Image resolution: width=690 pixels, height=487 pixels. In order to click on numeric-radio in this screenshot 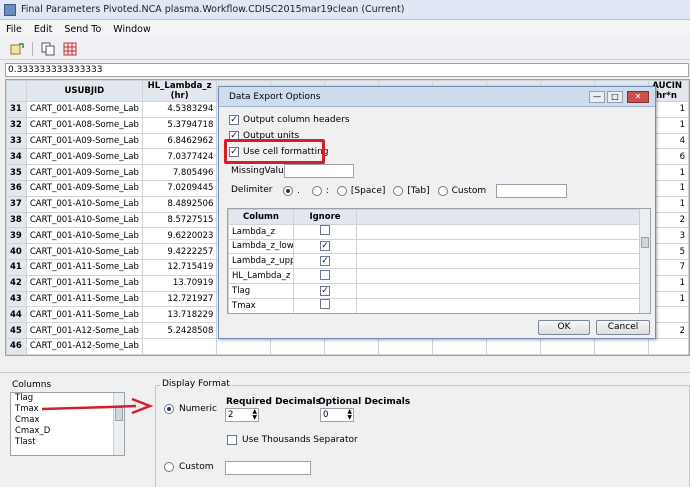, I will do `click(169, 409)`.